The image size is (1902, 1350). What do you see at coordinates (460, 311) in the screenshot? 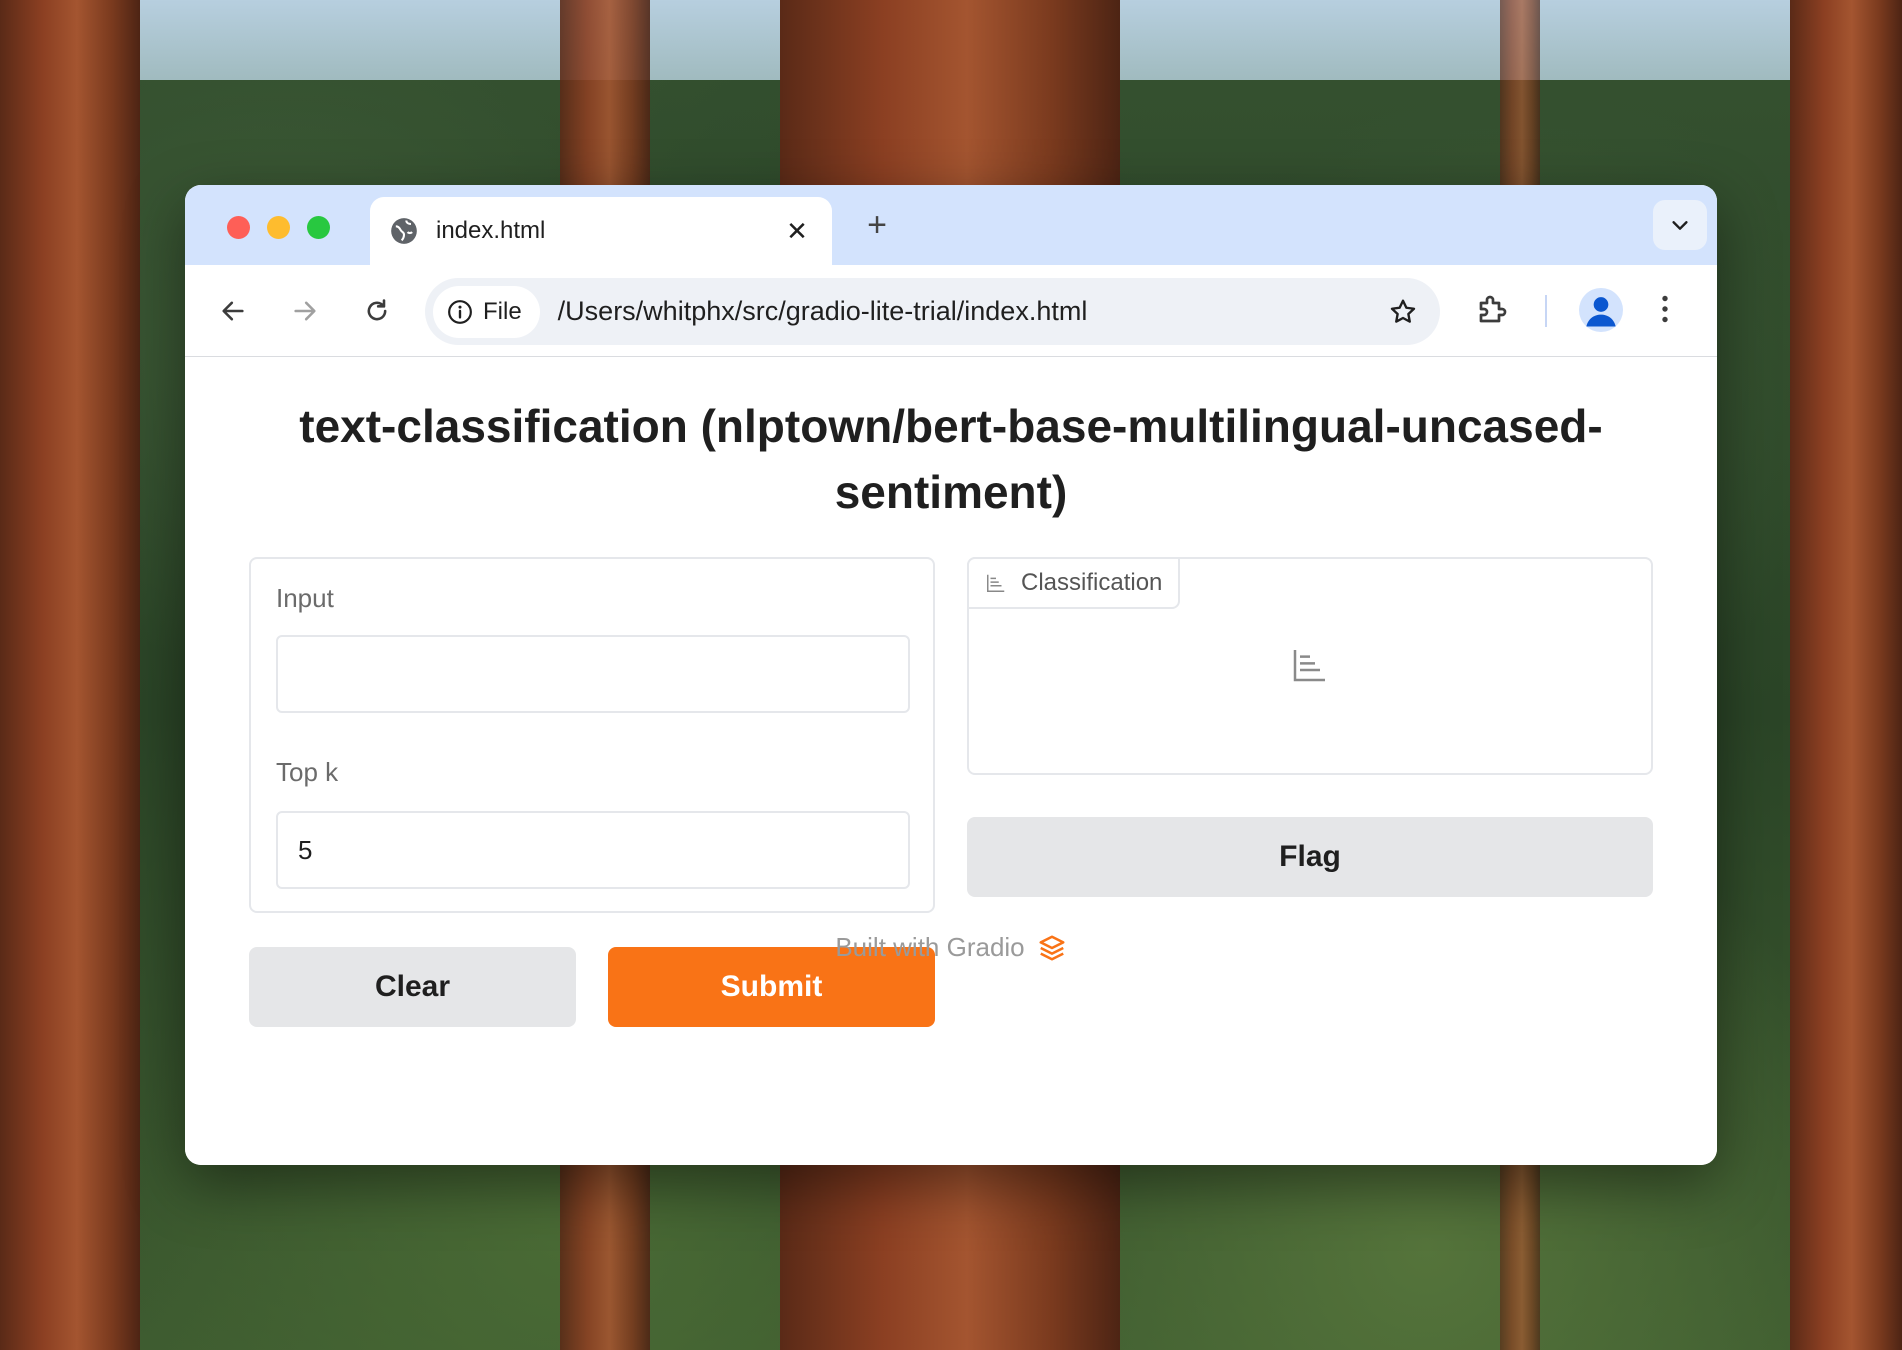
I see `info-icon` at bounding box center [460, 311].